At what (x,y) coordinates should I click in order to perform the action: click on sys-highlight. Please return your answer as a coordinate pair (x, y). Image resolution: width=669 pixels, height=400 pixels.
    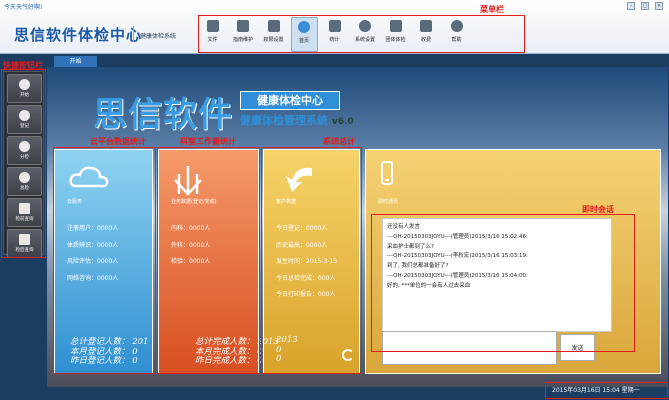
    Looking at the image, I should click on (311, 260).